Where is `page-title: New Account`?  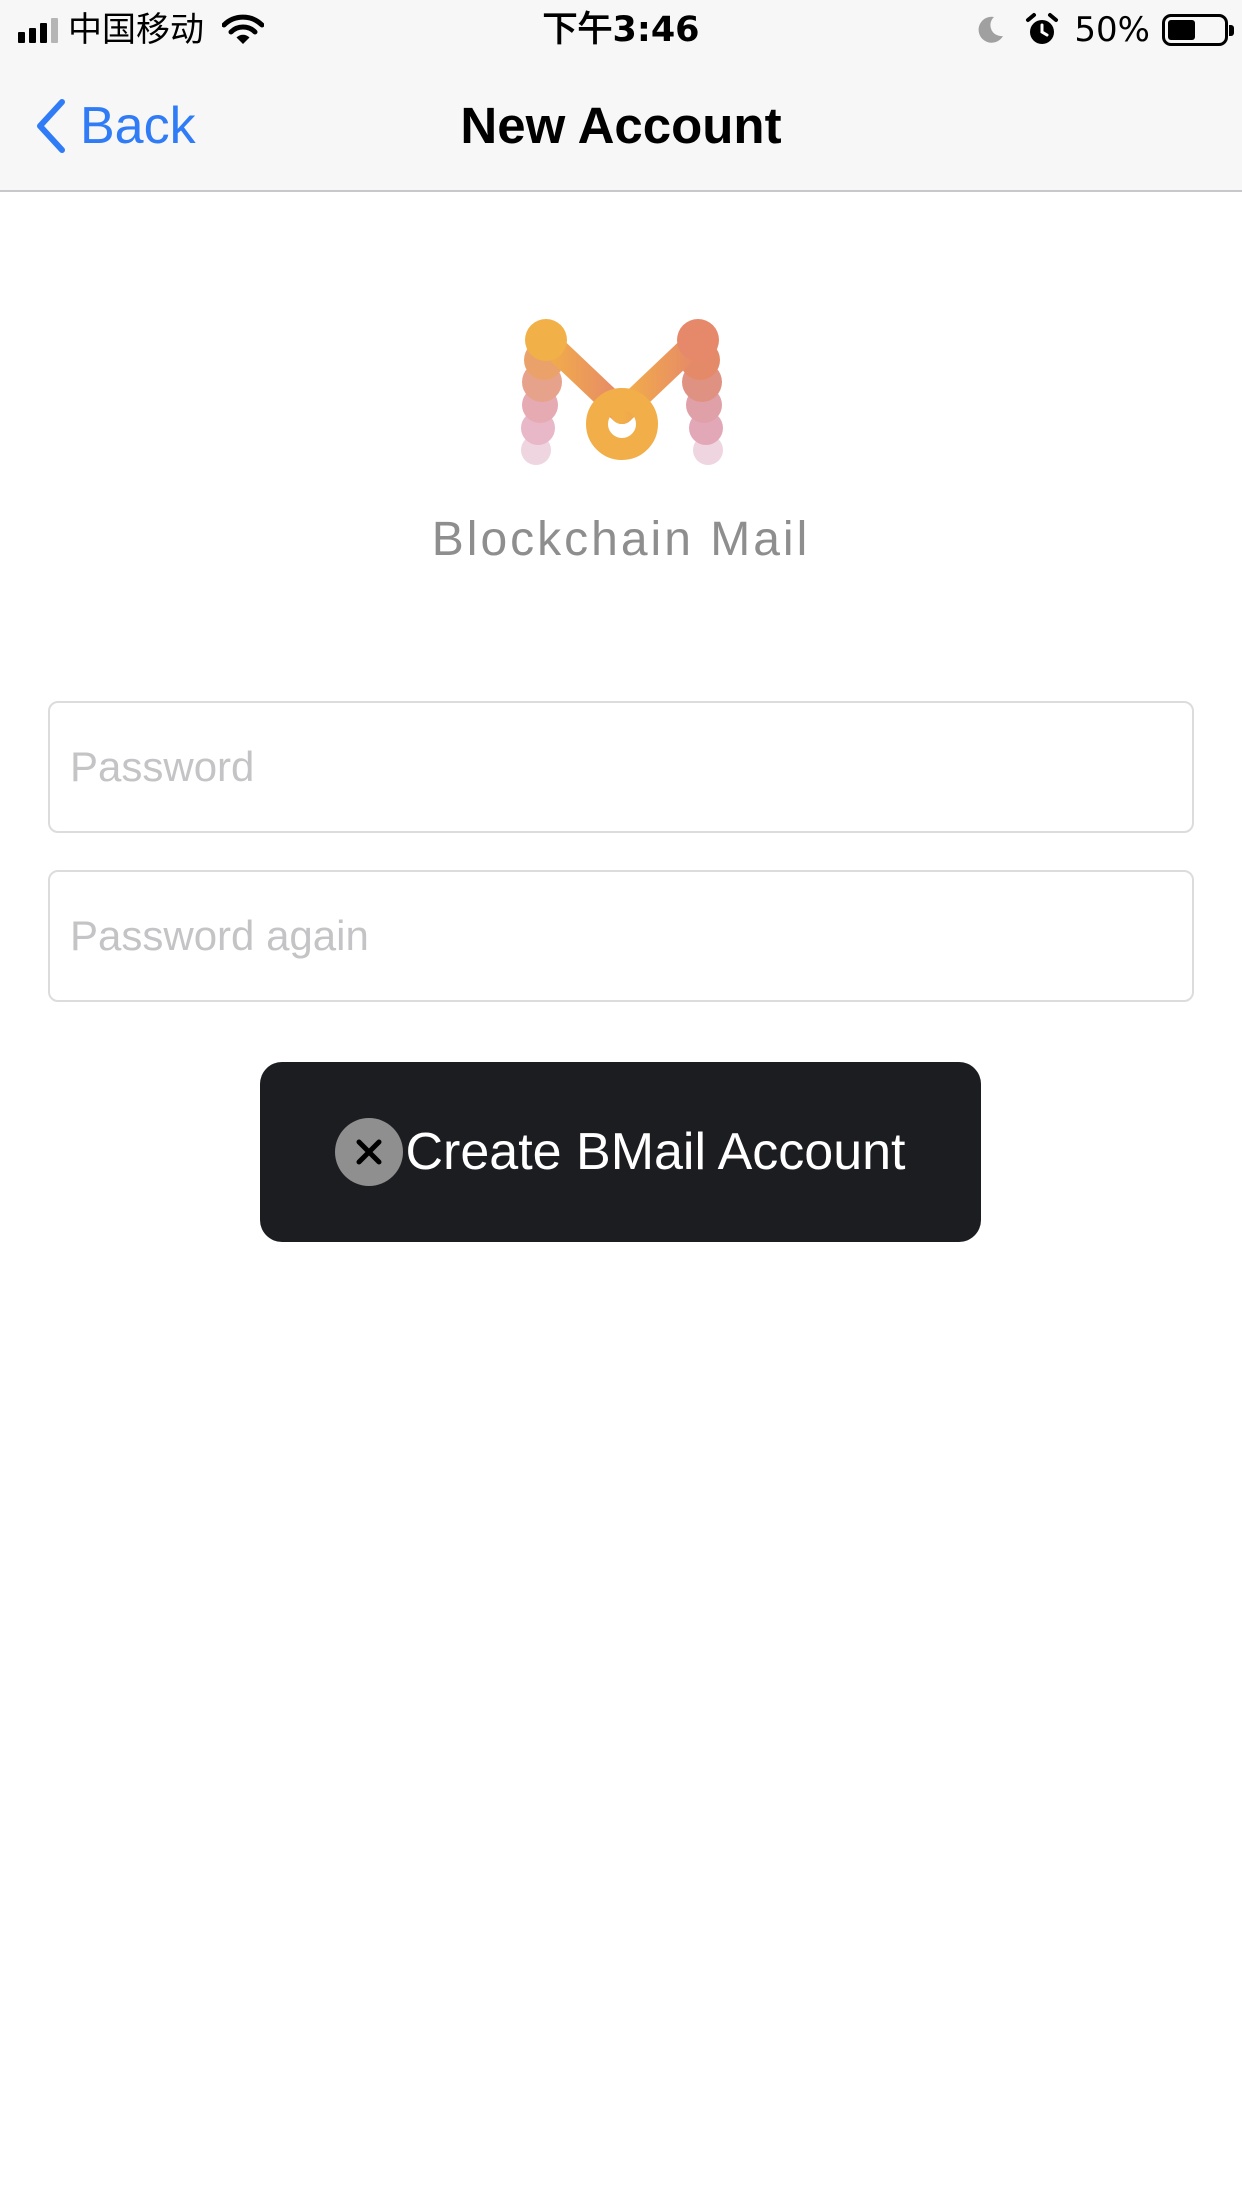
page-title: New Account is located at coordinates (621, 125).